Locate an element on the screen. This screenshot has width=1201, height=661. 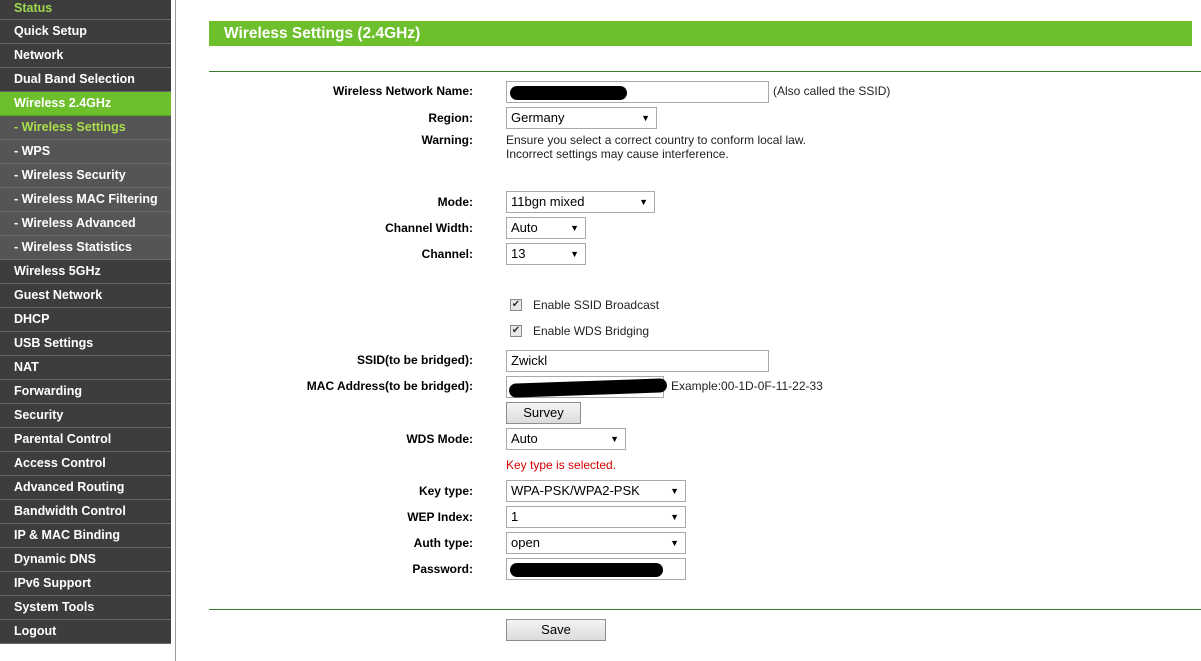
auth-type-value: open is located at coordinates (525, 542).